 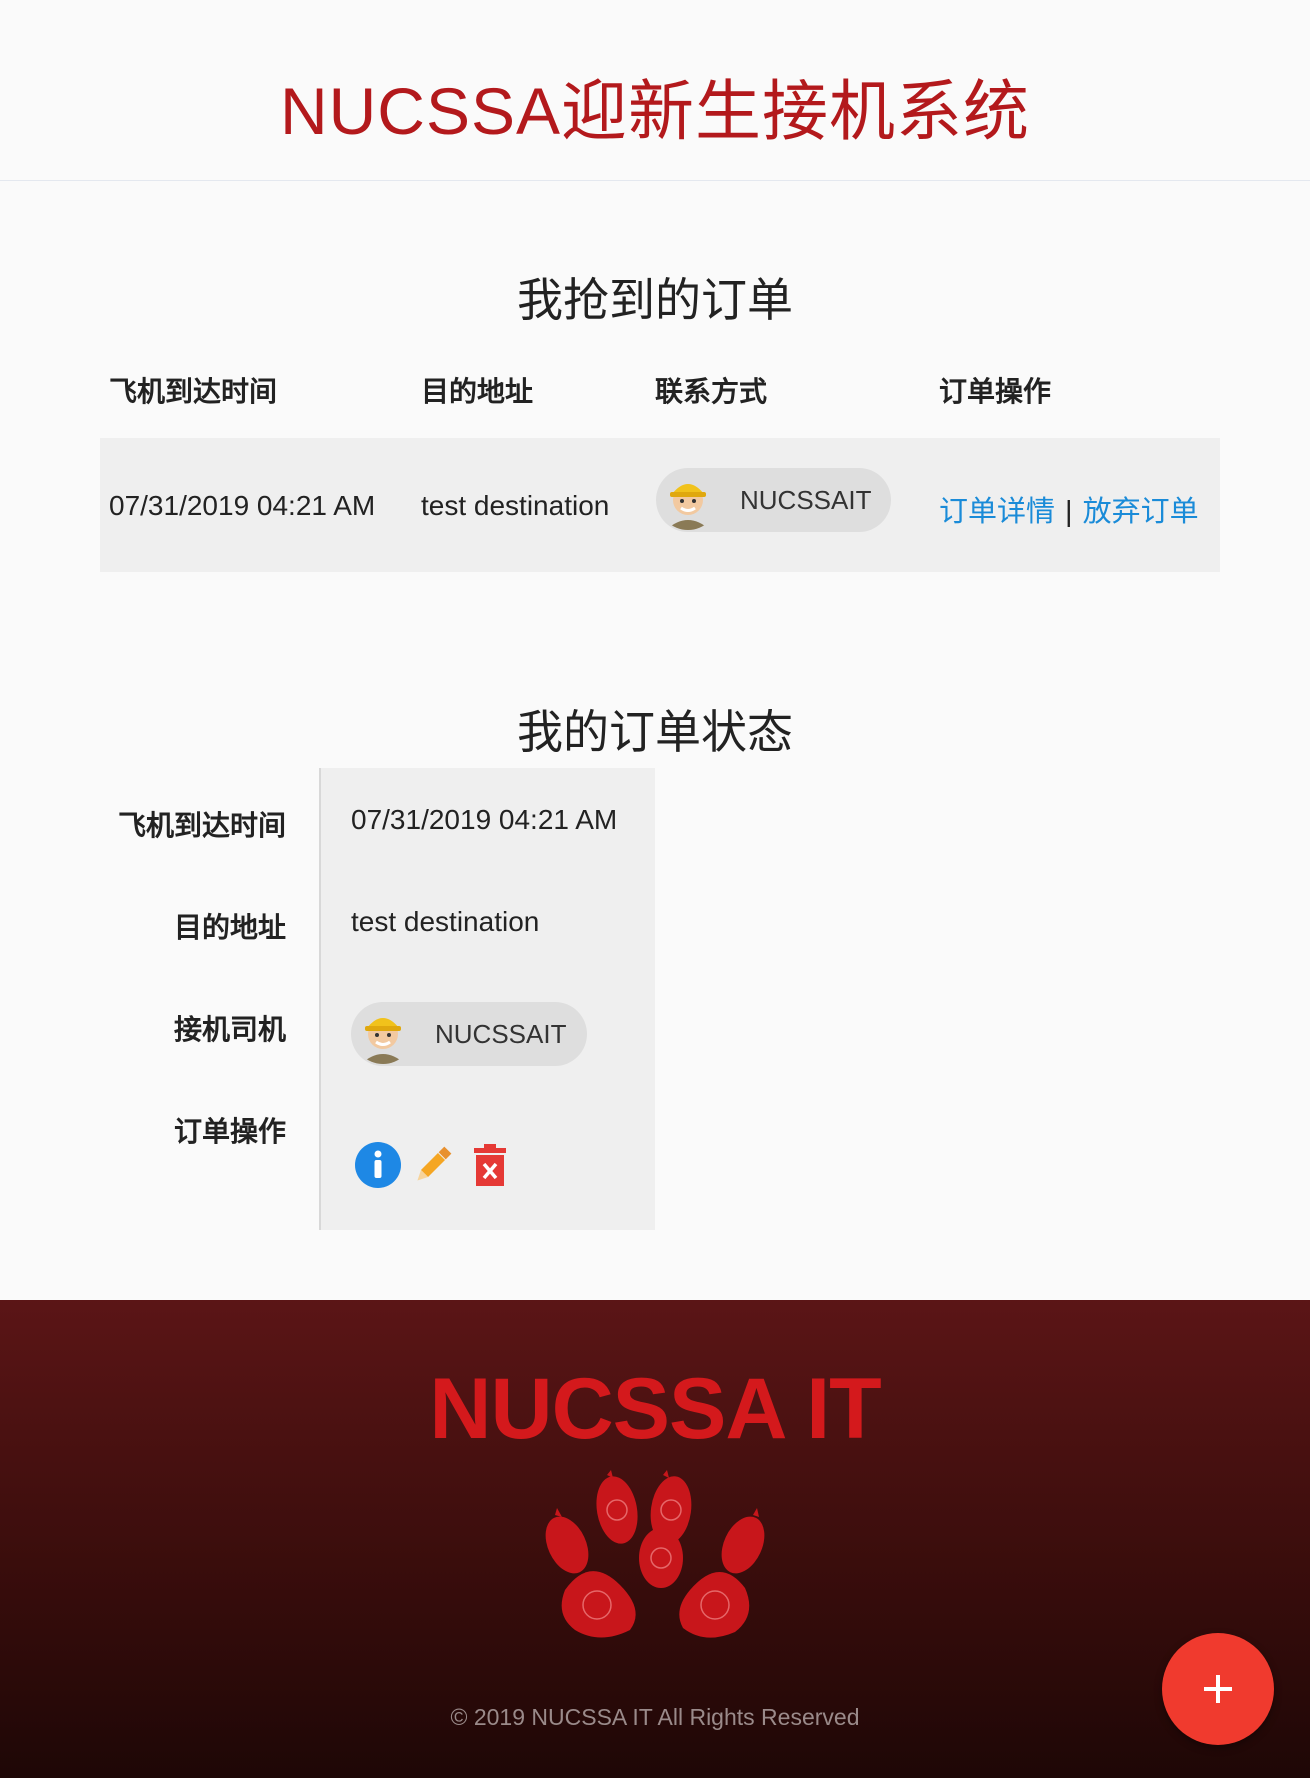 I want to click on column-header-arrival-time: 飞机到达时间, so click(x=193, y=391).